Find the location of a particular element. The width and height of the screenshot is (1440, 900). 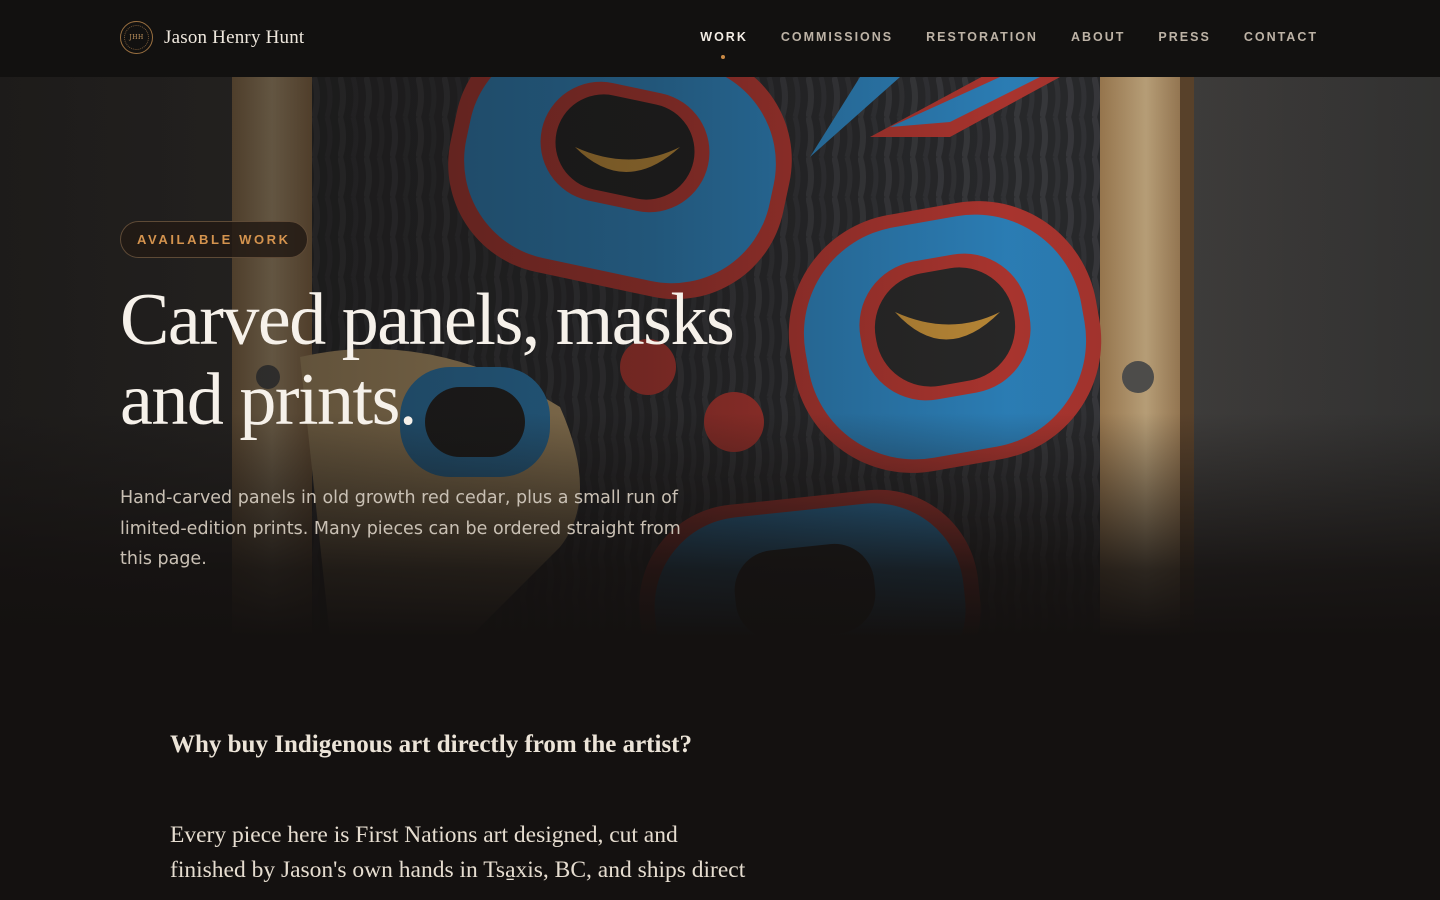

available-work-badge: AVAILABLE WORK is located at coordinates (214, 239).